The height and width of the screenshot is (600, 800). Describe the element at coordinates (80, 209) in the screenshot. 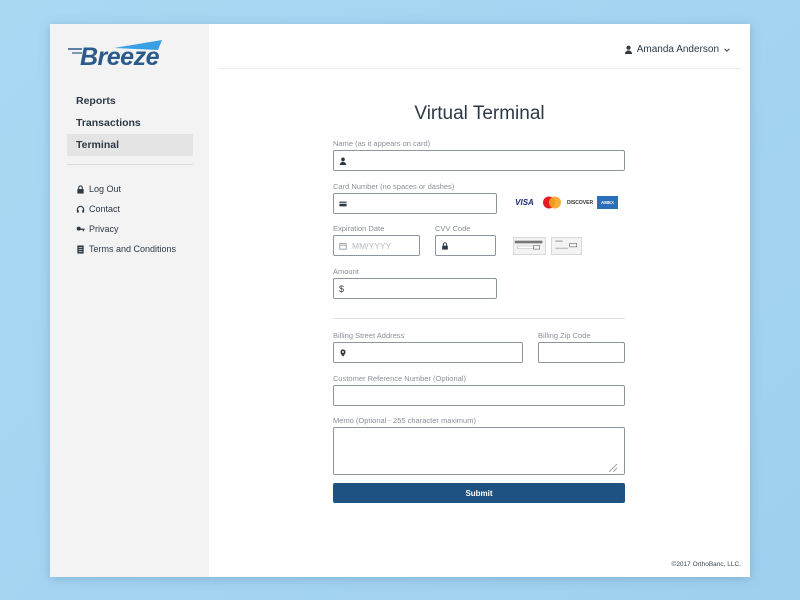

I see `headset-icon` at that location.